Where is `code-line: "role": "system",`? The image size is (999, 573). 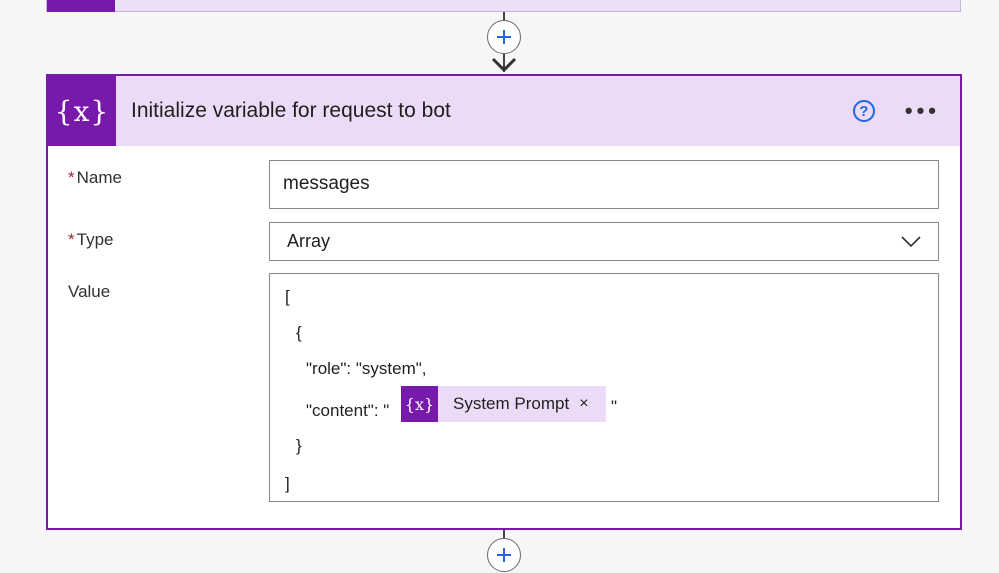
code-line: "role": "system", is located at coordinates (366, 368).